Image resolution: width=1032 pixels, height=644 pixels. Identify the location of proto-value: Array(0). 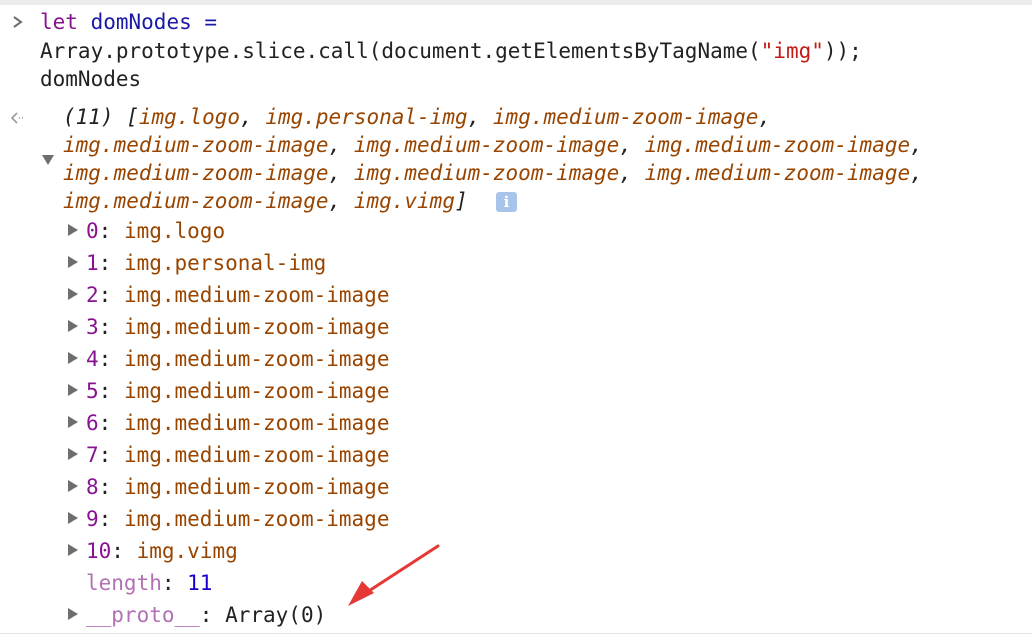
(276, 615).